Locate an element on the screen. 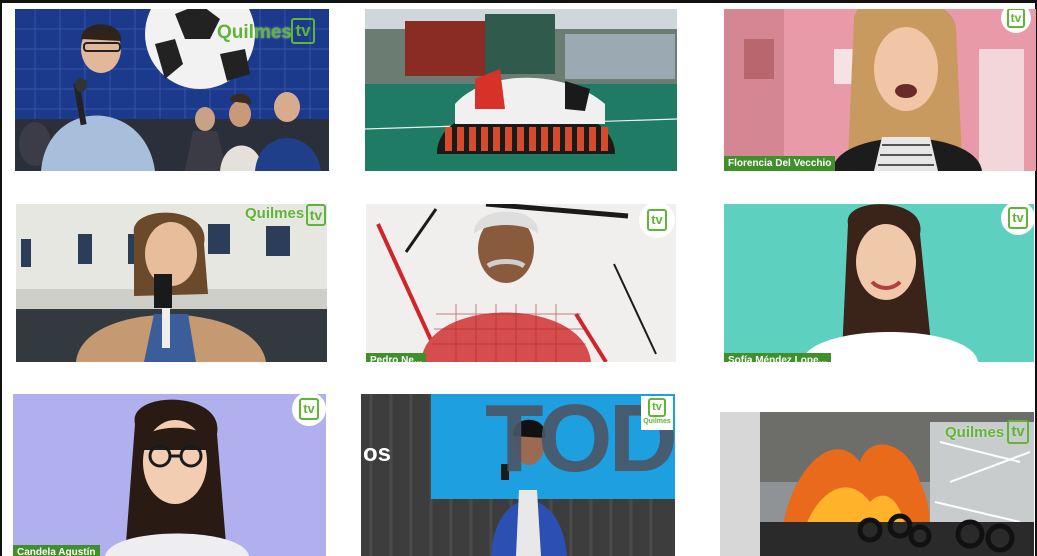 This screenshot has height=556, width=1037. video-tile-speaker-event: Quilmes tv is located at coordinates (172, 90).